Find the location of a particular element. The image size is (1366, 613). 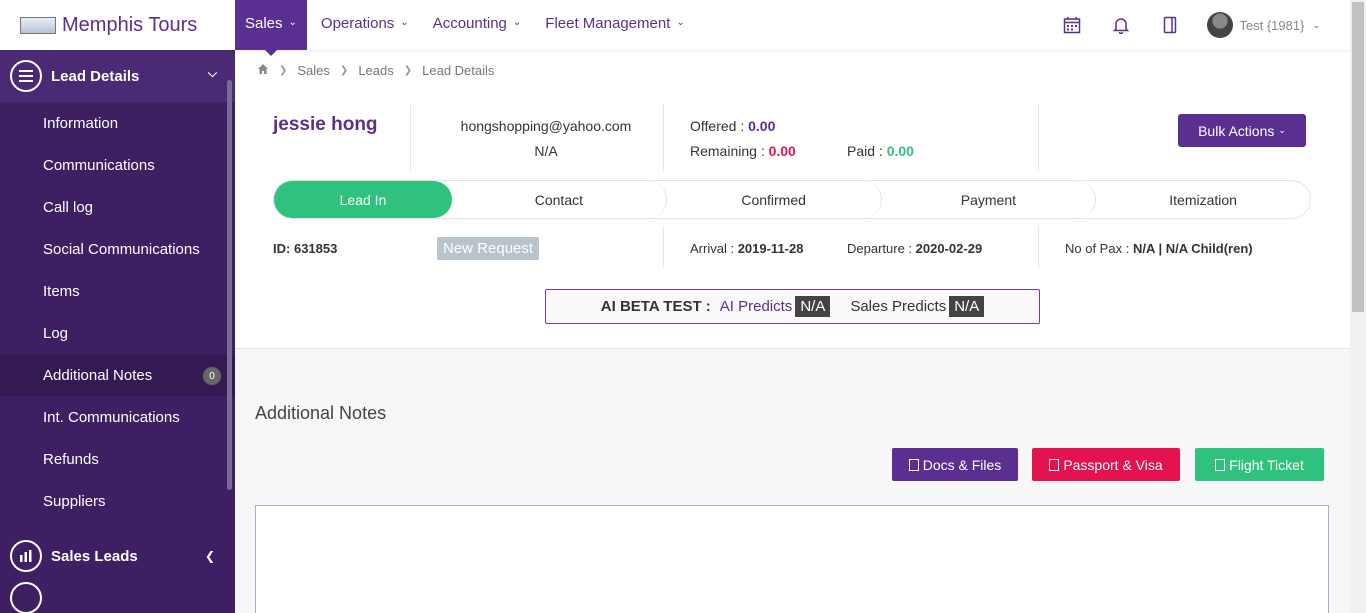

sidebar-item-items: Items is located at coordinates (117, 291).